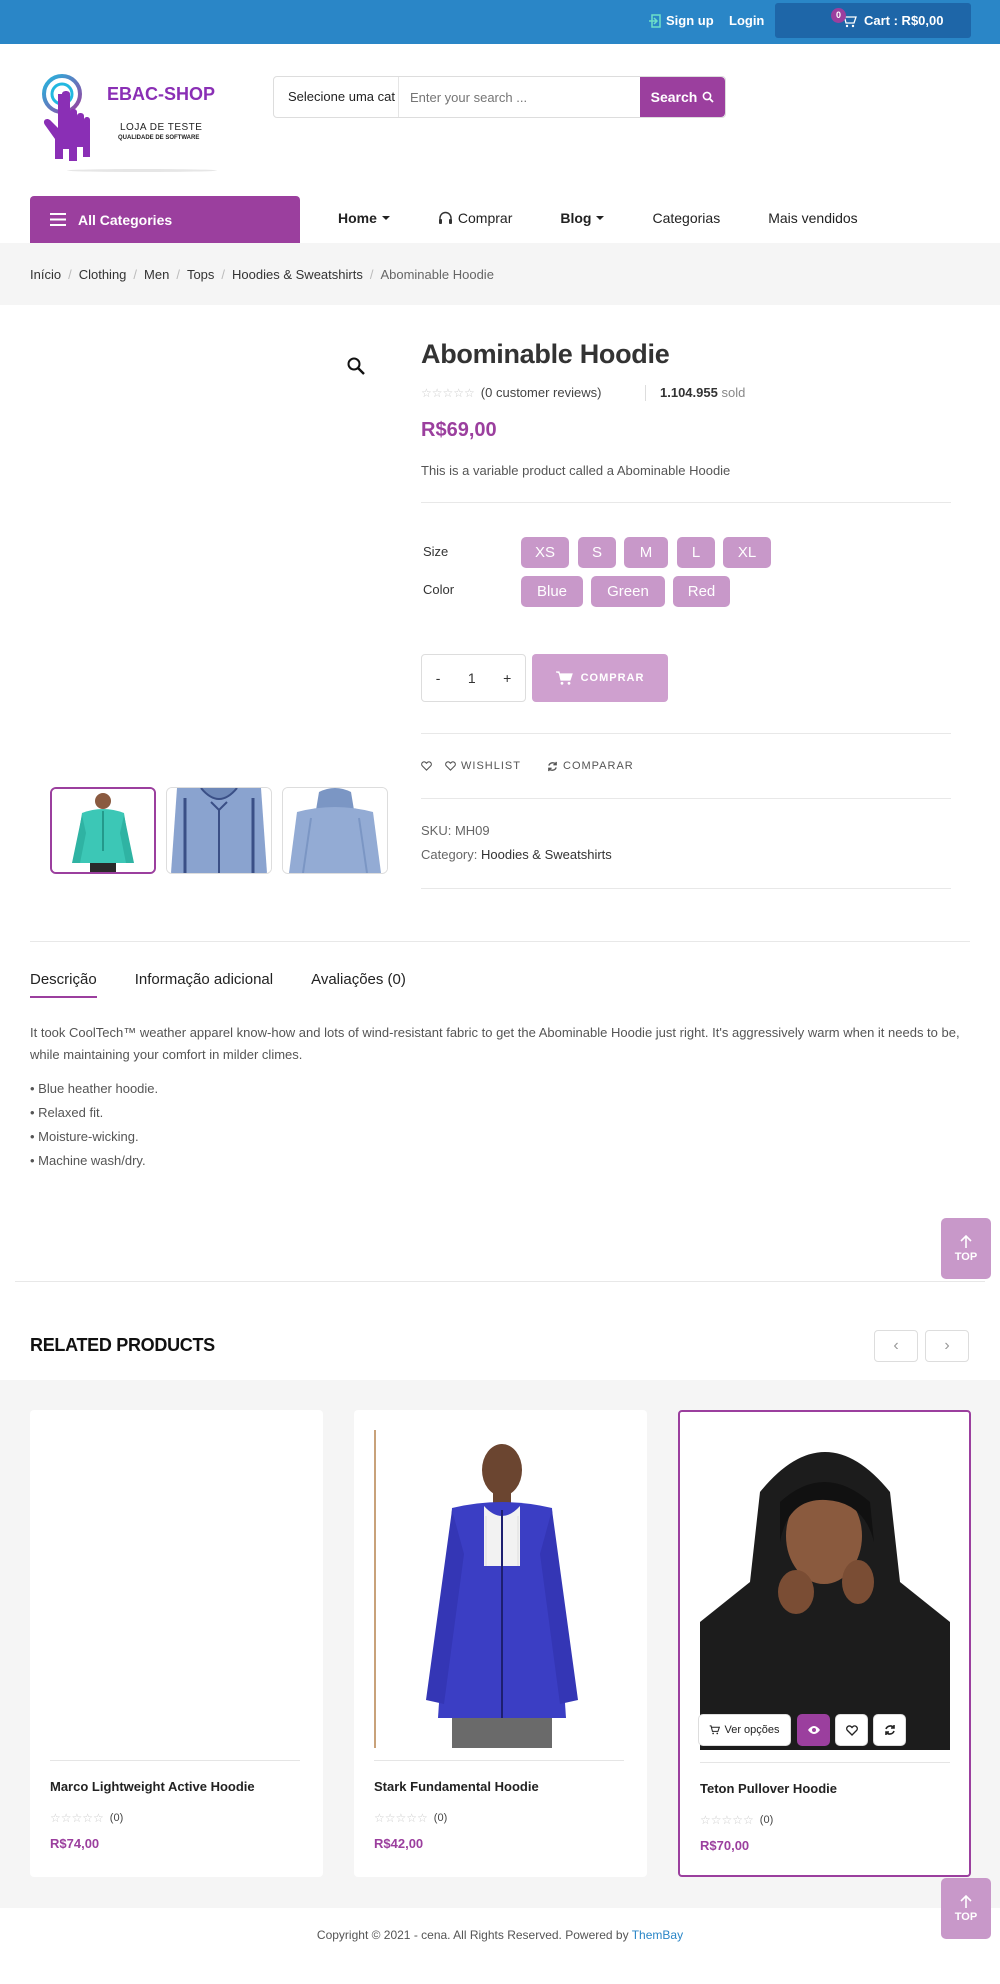  I want to click on product-category: Category: Hoodies & Sweatshirts, so click(516, 854).